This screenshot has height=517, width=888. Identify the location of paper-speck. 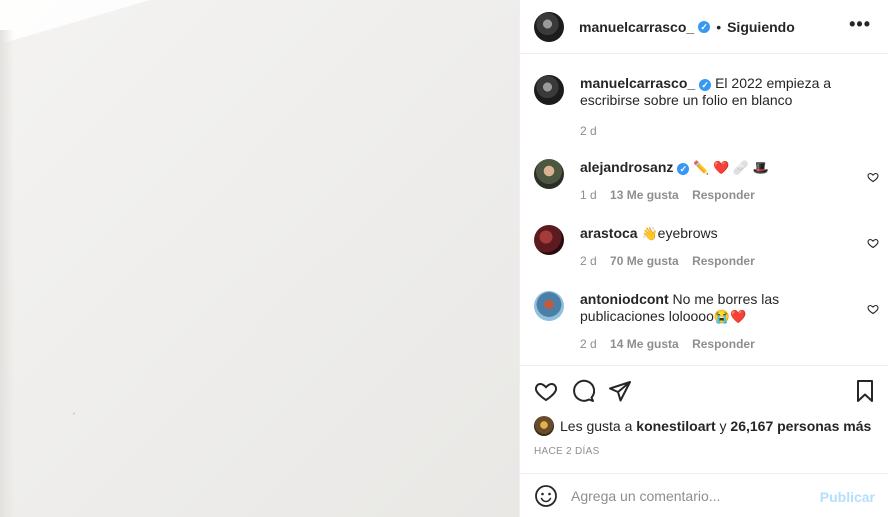
(74, 413).